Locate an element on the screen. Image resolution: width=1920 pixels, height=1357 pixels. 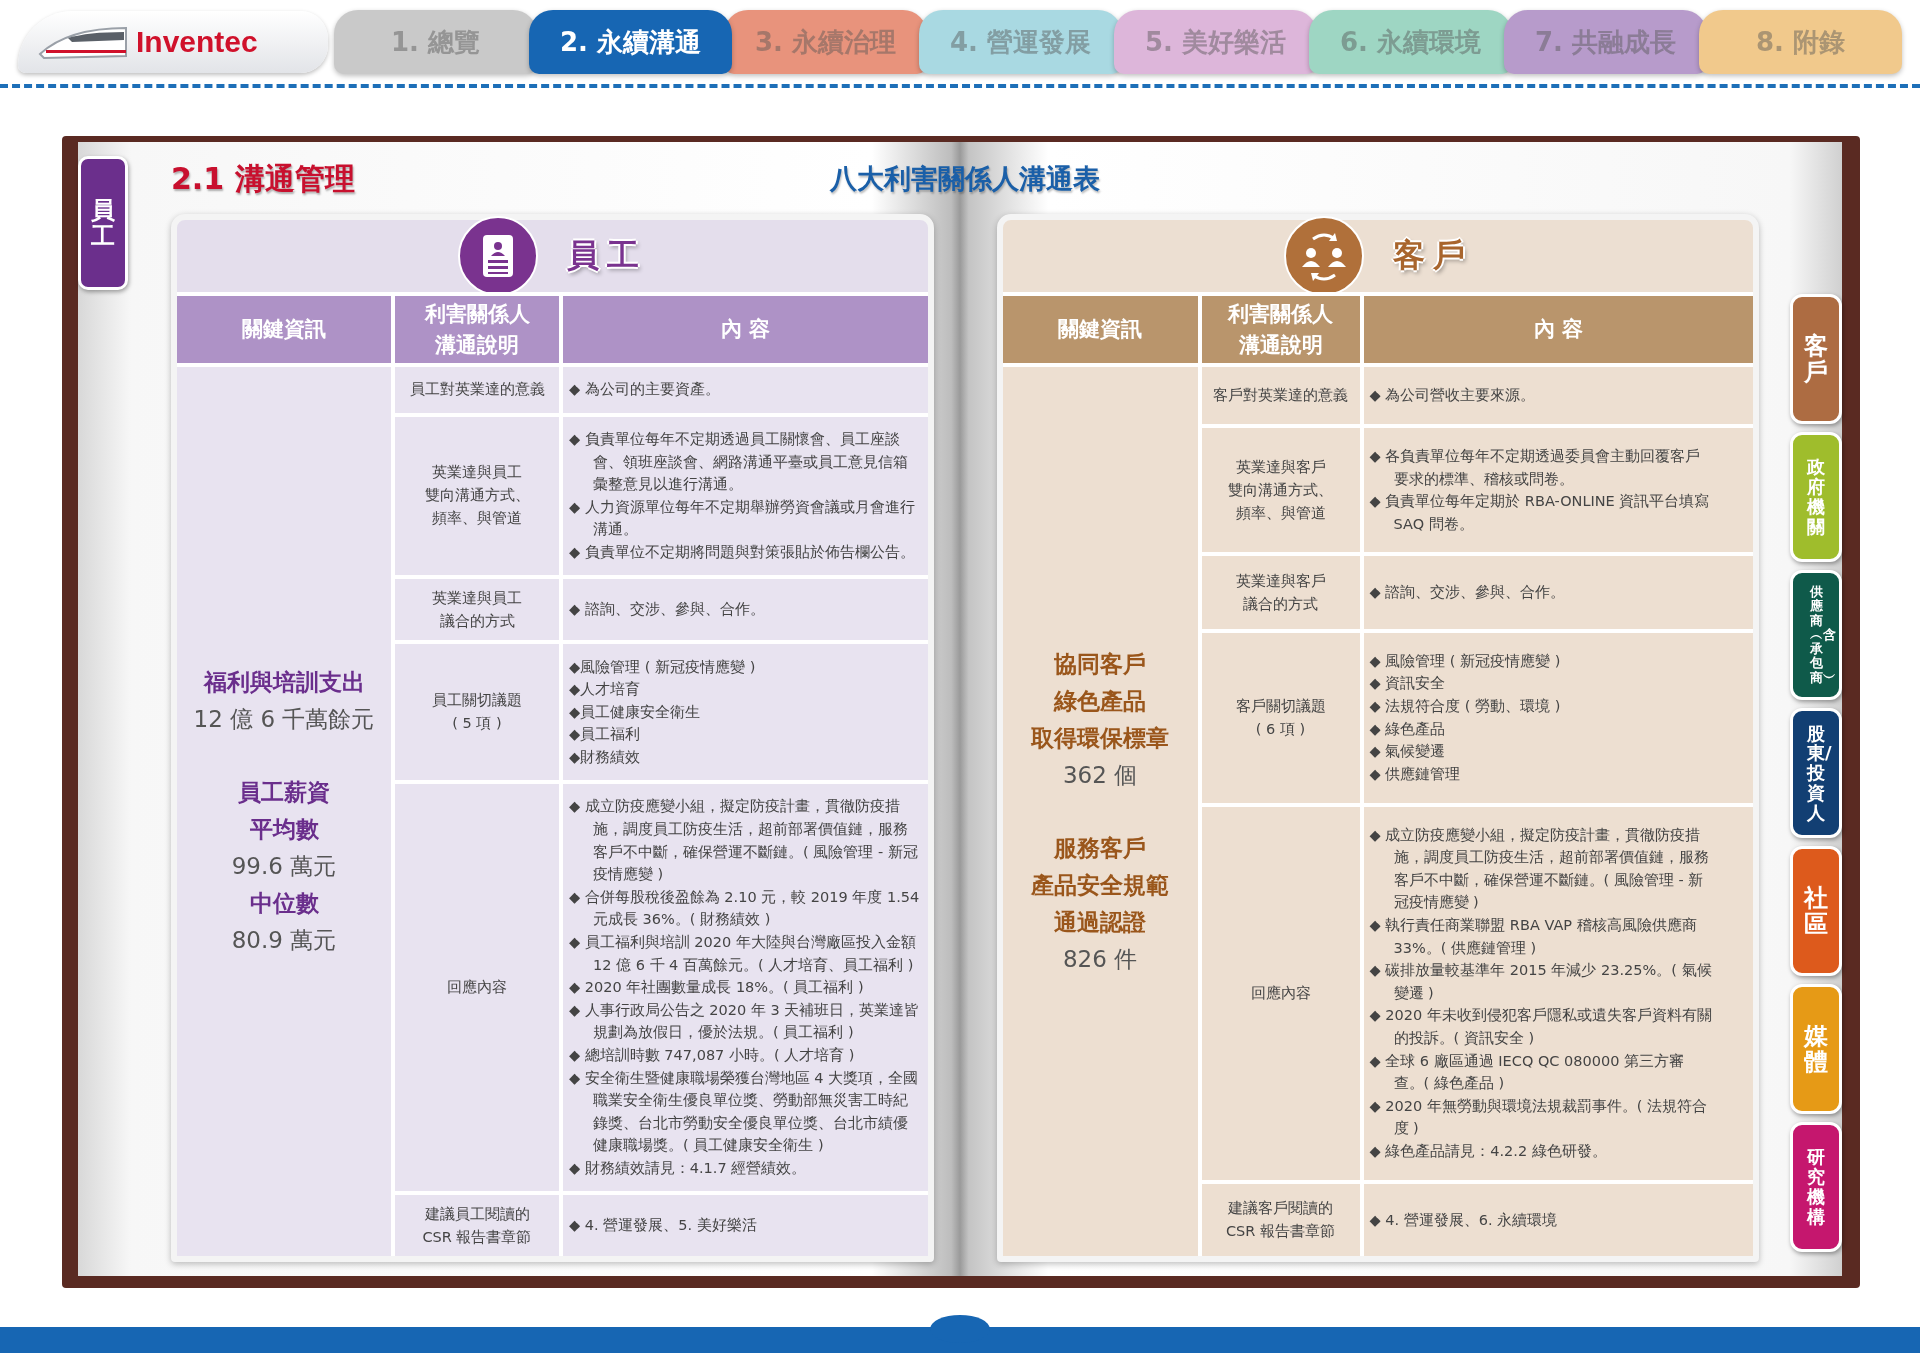
section-tab: 媒體 is located at coordinates (1816, 1049).